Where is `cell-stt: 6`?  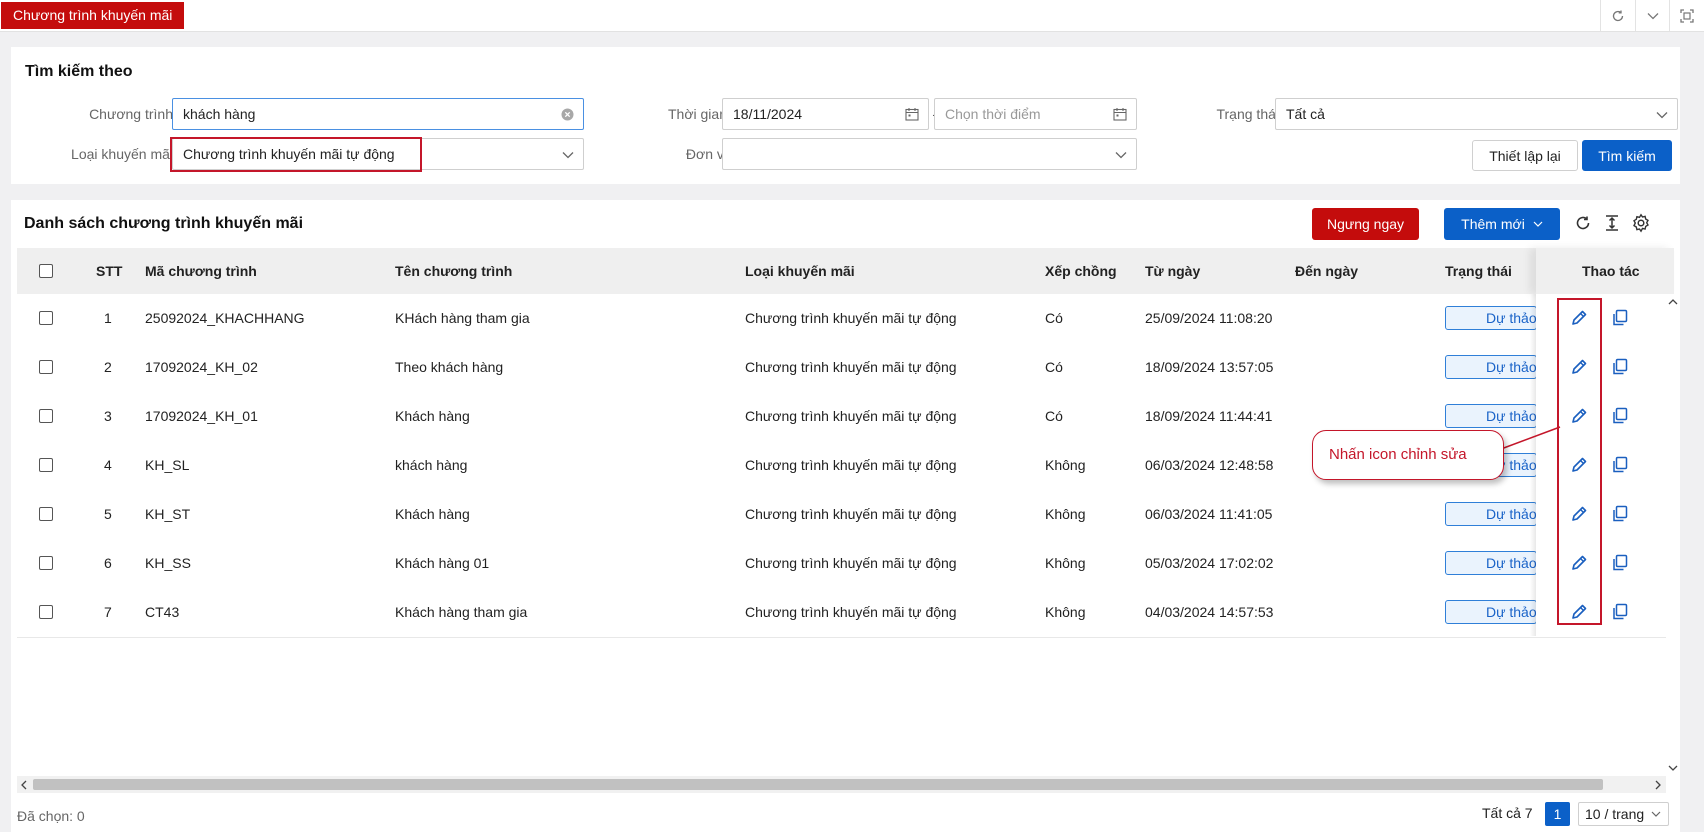 cell-stt: 6 is located at coordinates (108, 563).